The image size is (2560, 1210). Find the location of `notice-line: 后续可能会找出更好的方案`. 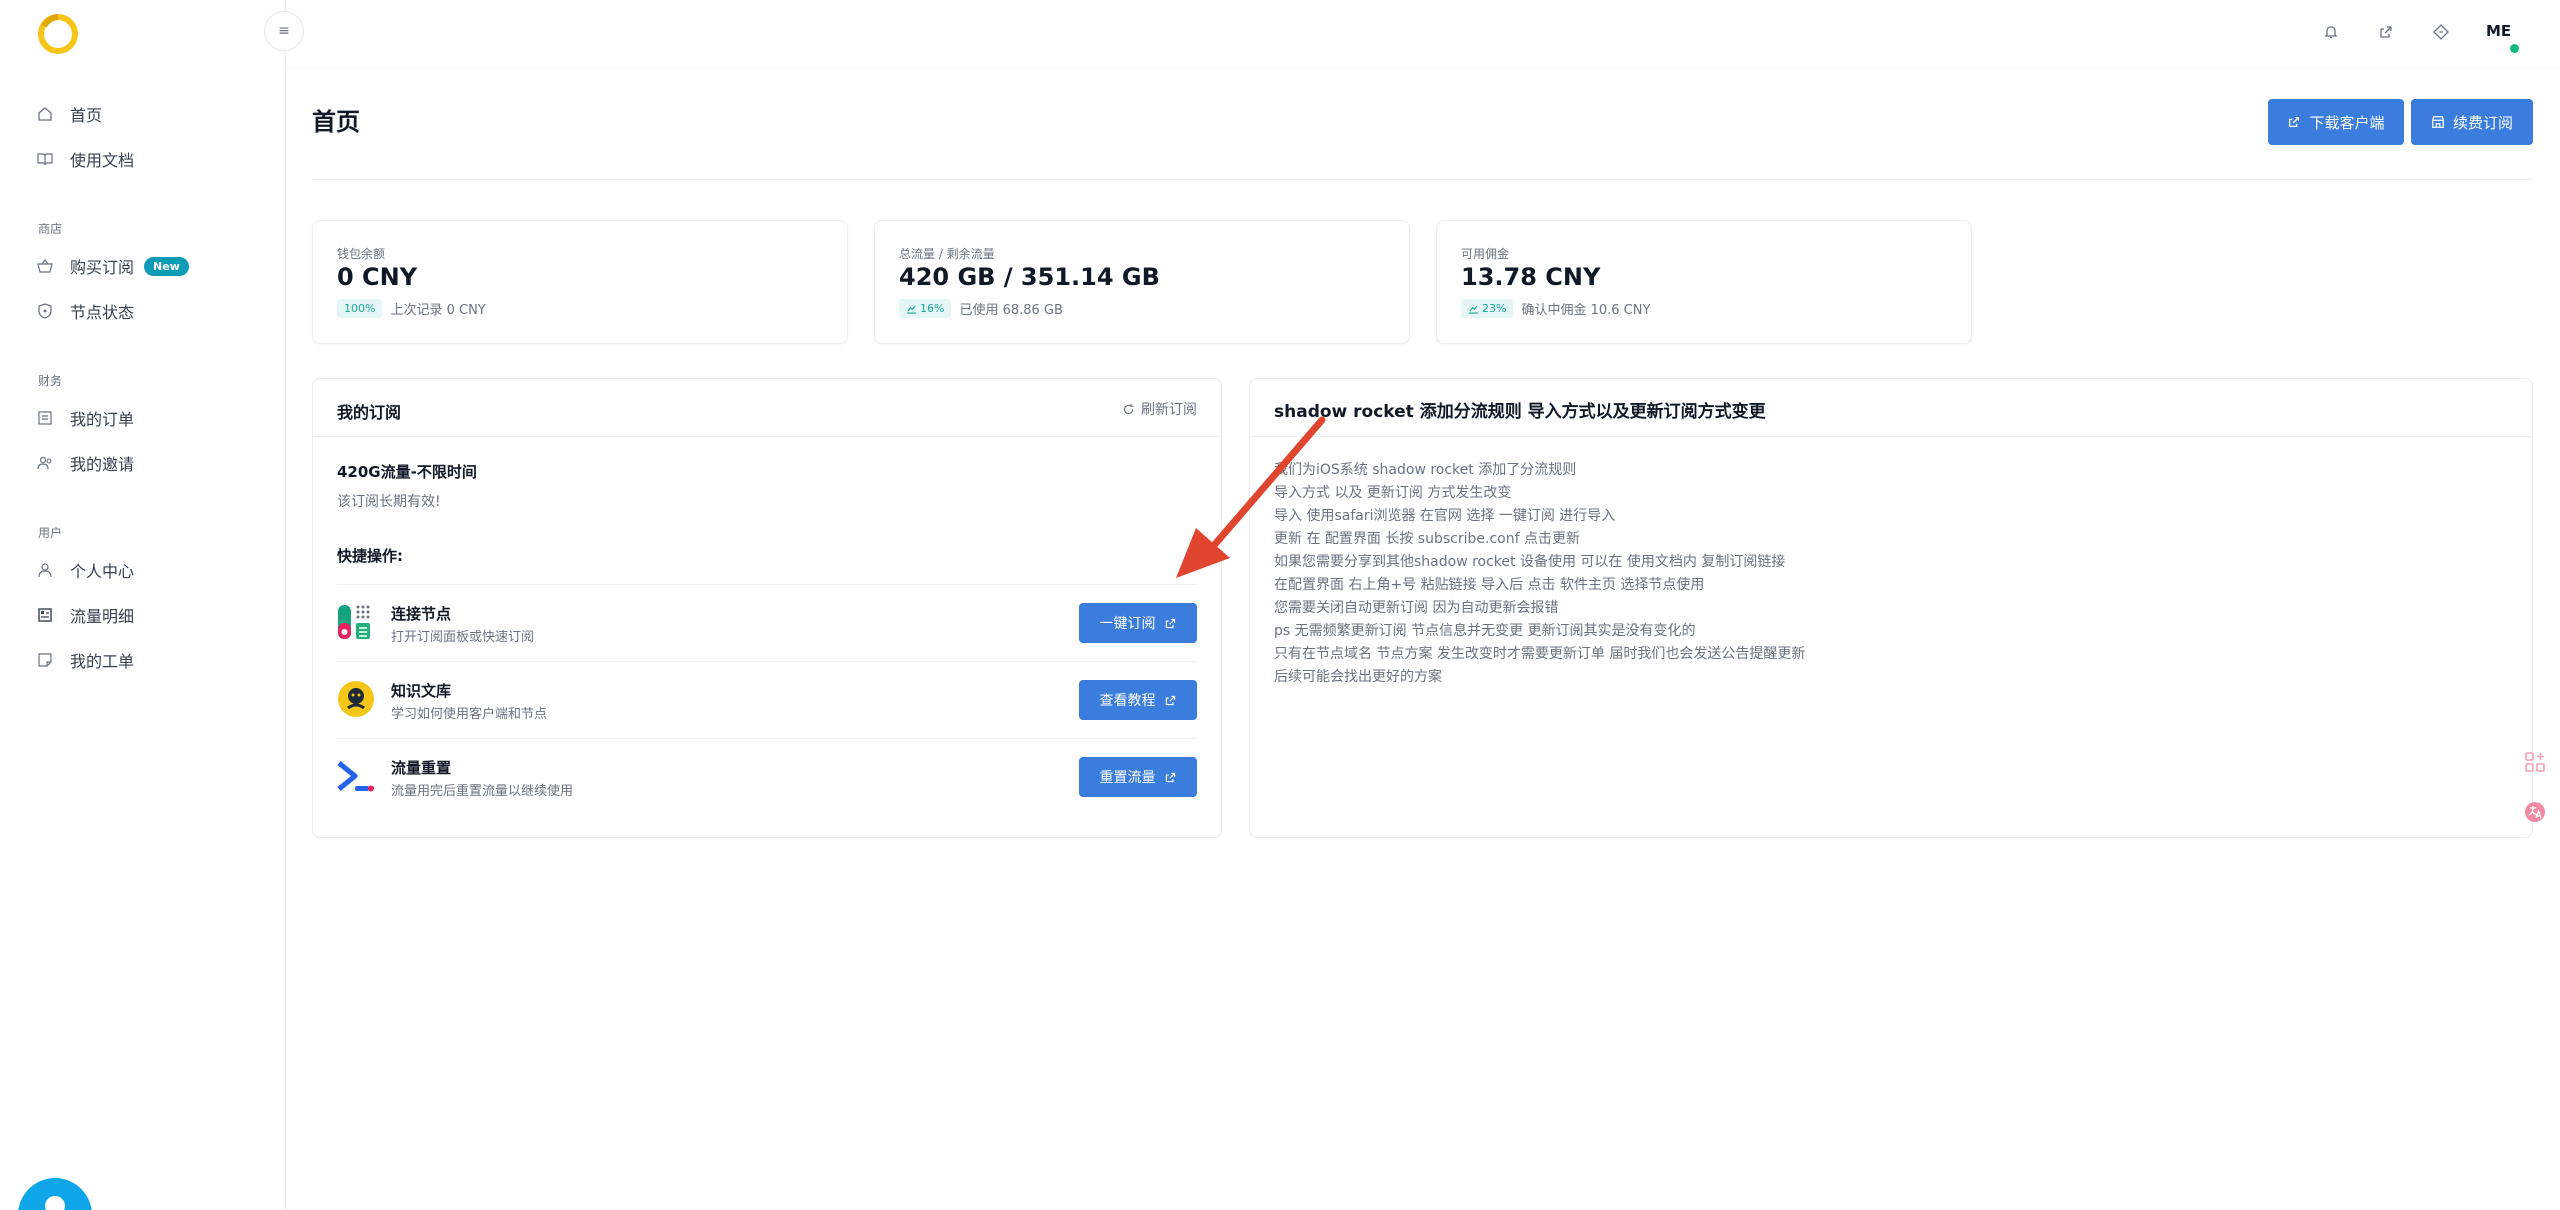

notice-line: 后续可能会找出更好的方案 is located at coordinates (1358, 677).